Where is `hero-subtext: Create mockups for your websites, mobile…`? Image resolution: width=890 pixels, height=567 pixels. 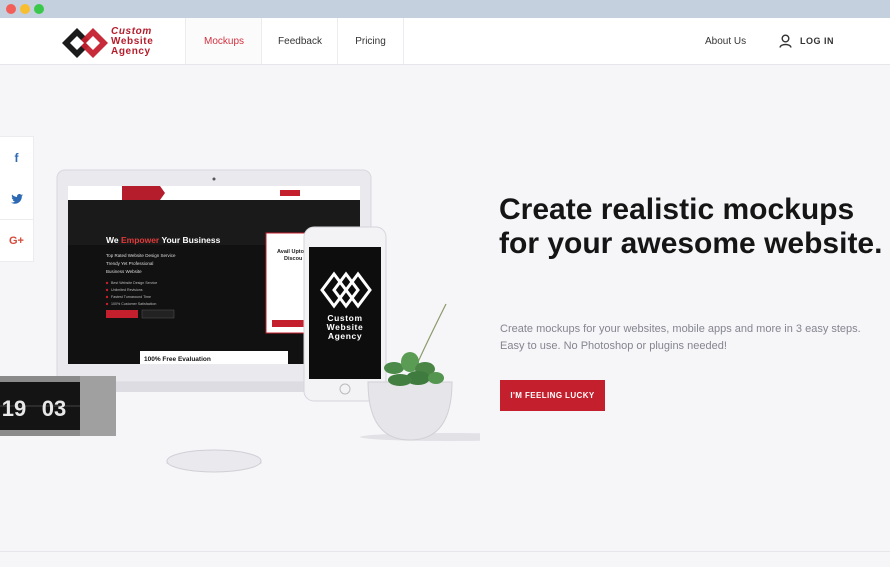
hero-subtext: Create mockups for your websites, mobile… is located at coordinates (680, 337).